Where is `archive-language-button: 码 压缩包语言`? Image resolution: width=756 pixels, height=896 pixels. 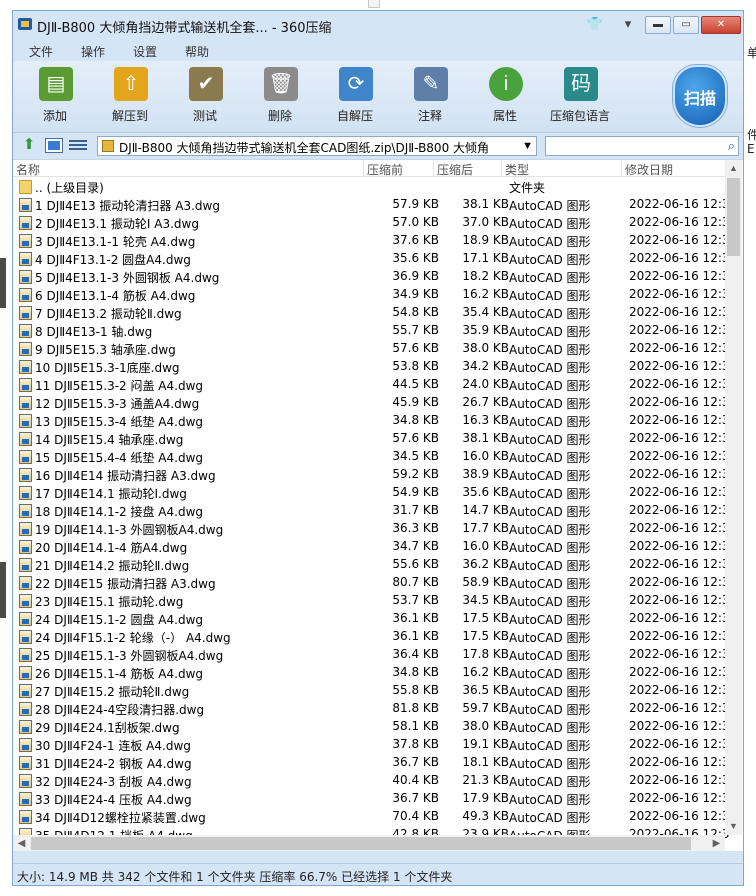
archive-language-button: 码 压缩包语言 is located at coordinates (580, 97).